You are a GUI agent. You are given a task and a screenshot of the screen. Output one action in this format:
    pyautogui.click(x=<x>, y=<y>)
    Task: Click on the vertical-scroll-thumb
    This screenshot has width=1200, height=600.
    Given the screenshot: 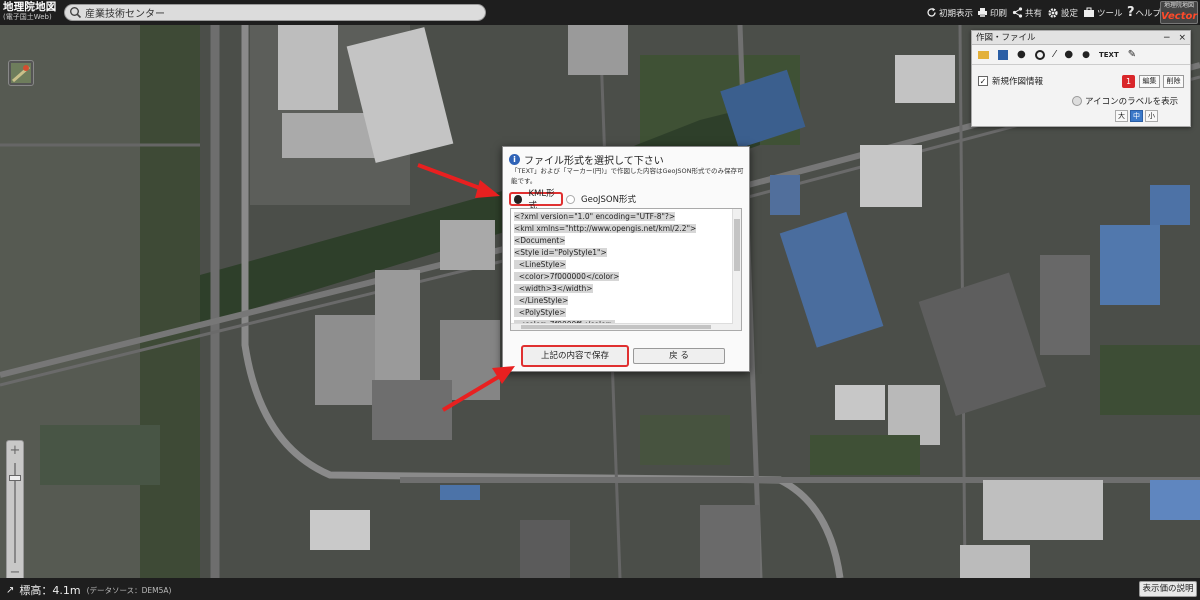 What is the action you would take?
    pyautogui.click(x=737, y=245)
    